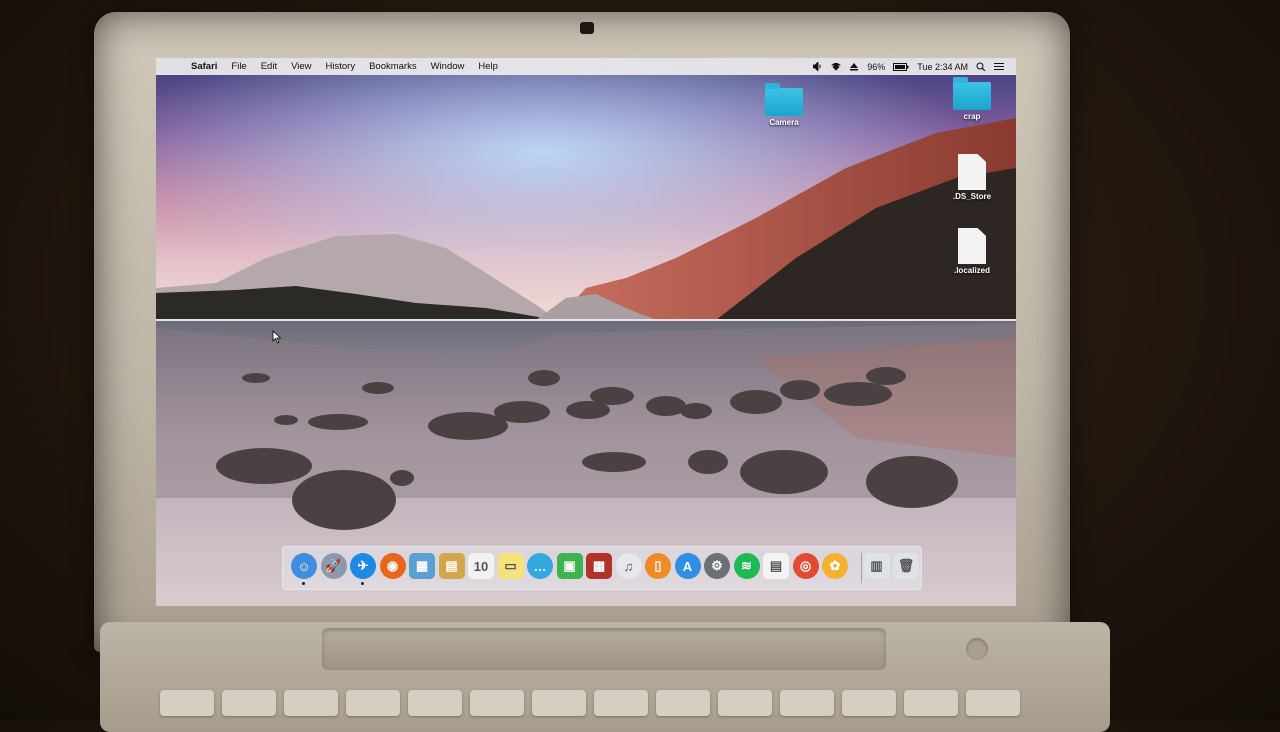 This screenshot has height=732, width=1280. I want to click on dock-item-stickies: ▭, so click(510, 566).